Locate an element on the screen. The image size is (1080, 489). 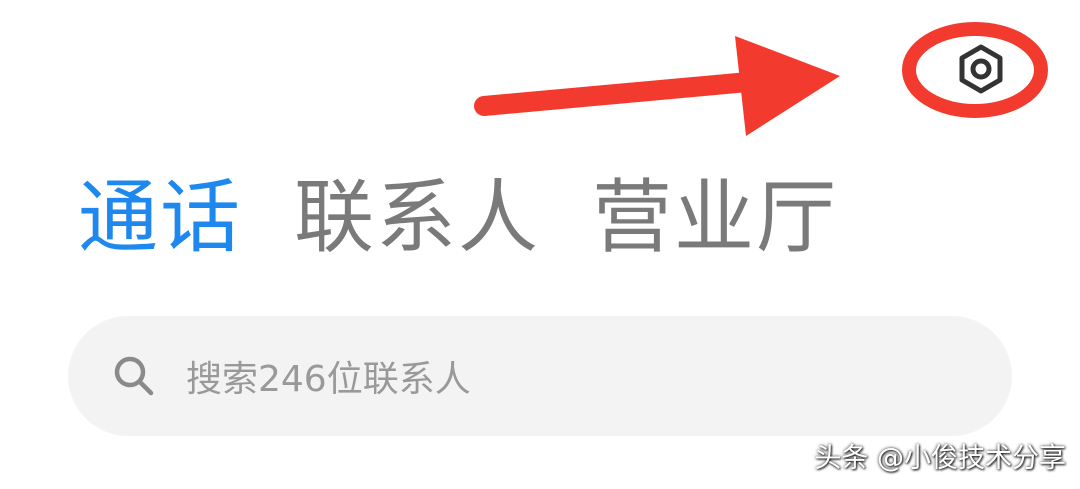
annotation-arrow is located at coordinates (657, 86).